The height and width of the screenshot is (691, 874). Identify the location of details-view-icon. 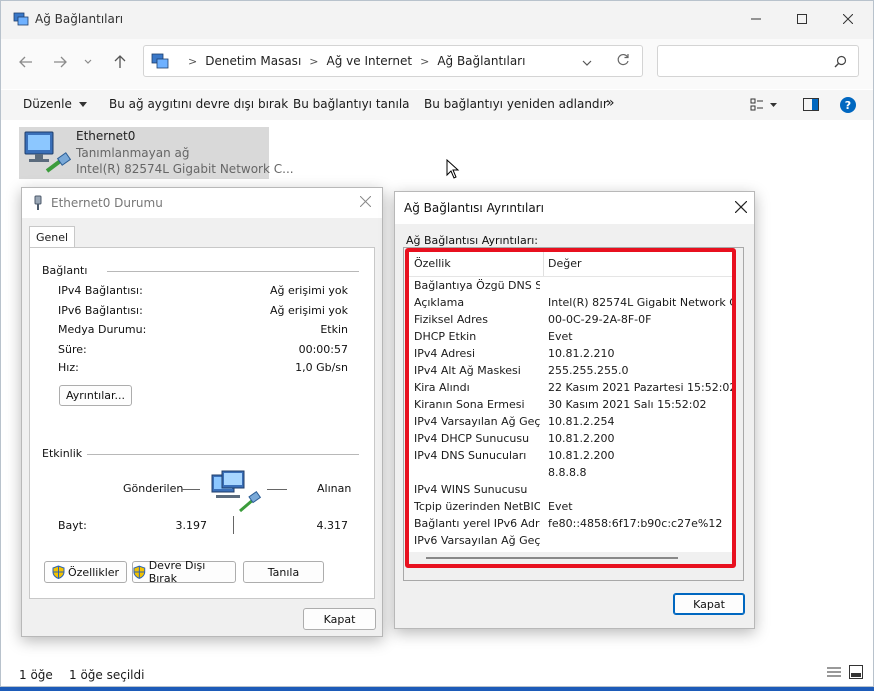
(834, 672).